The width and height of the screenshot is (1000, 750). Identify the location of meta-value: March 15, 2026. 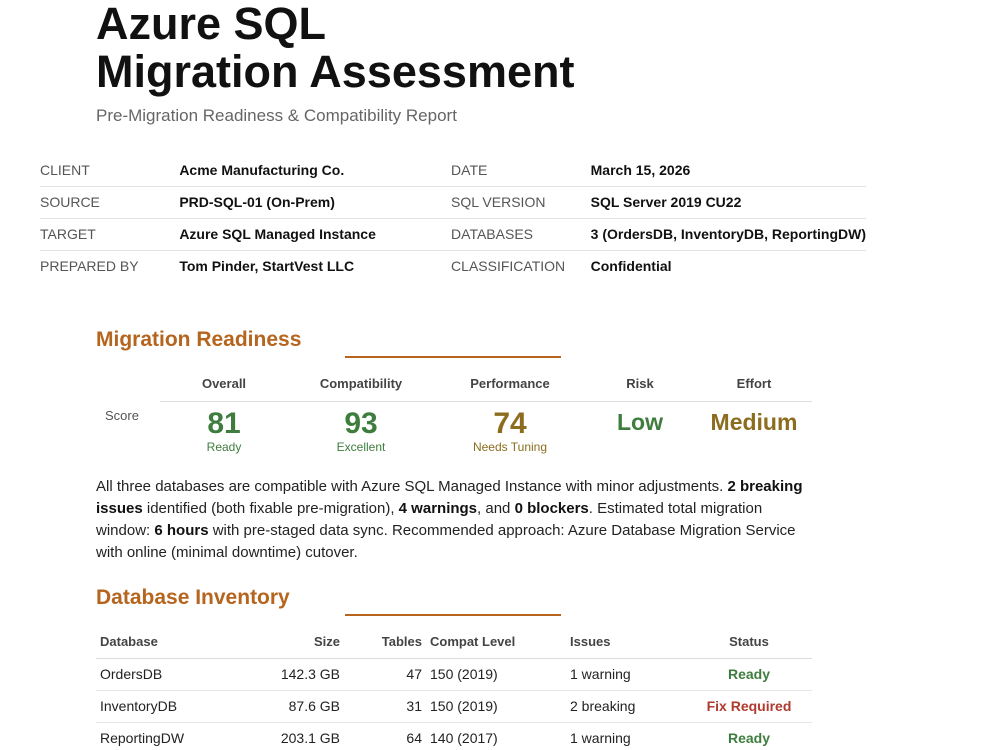
(728, 170).